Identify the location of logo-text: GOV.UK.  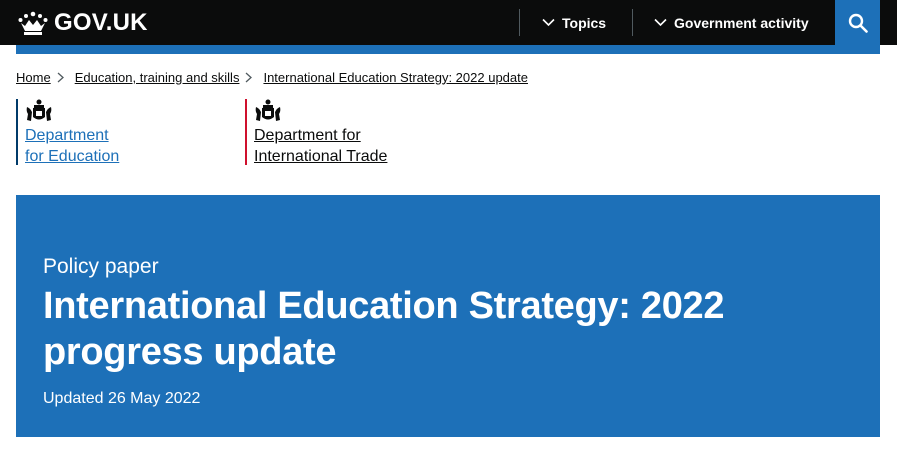
(101, 22).